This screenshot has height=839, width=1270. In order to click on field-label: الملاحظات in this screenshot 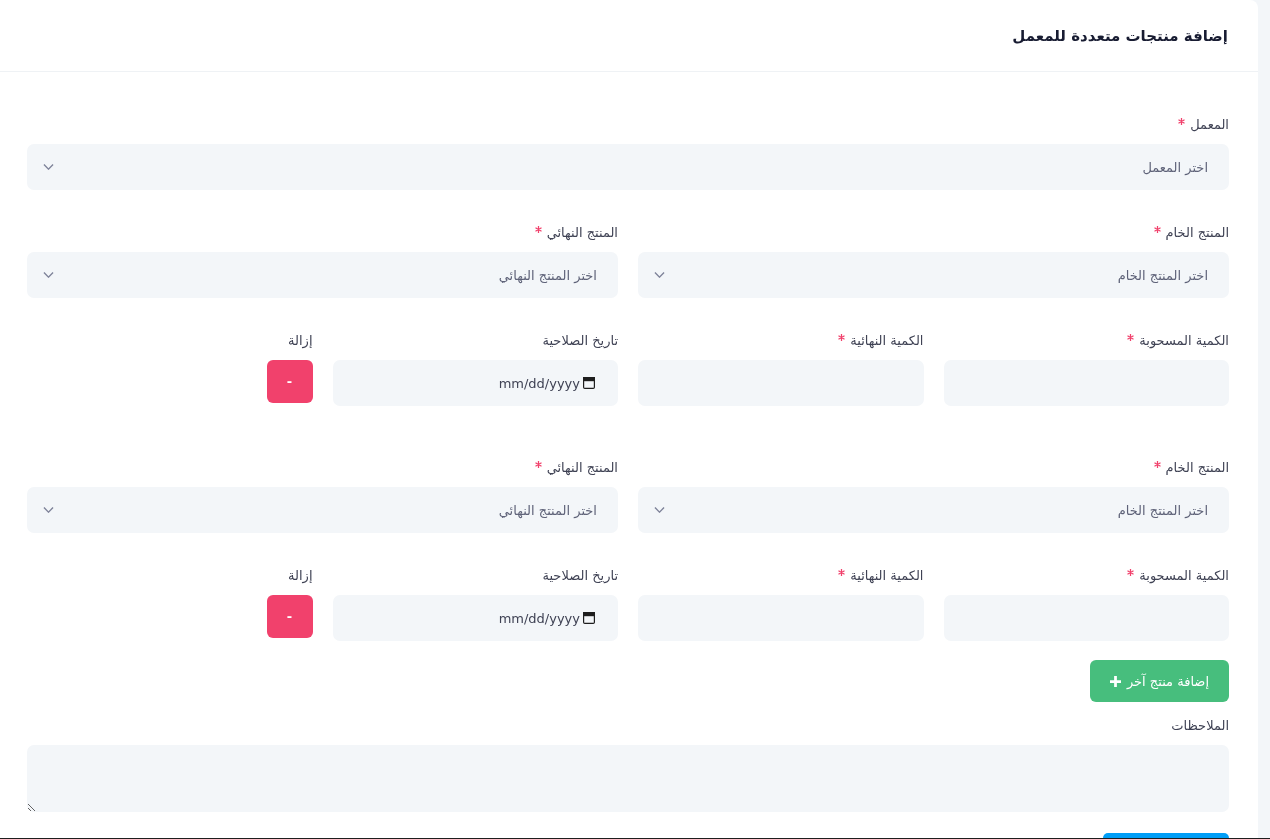, I will do `click(1200, 725)`.